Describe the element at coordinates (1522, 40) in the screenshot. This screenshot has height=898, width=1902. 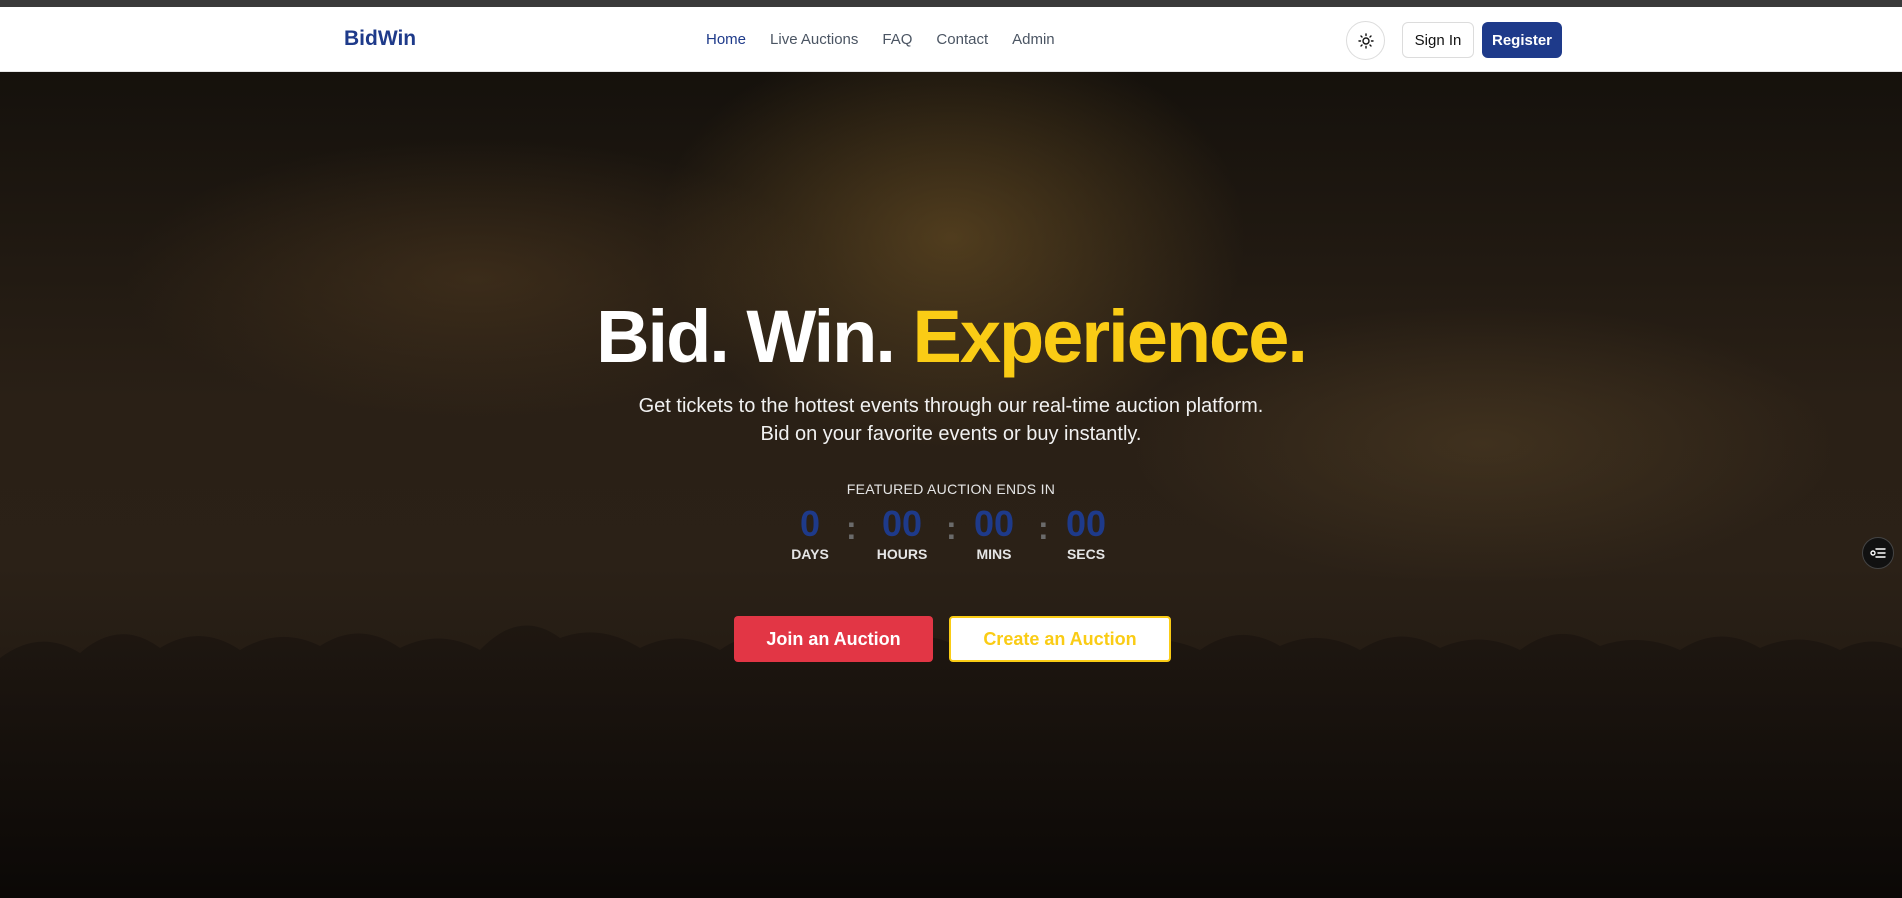
I see `register-button: Register` at that location.